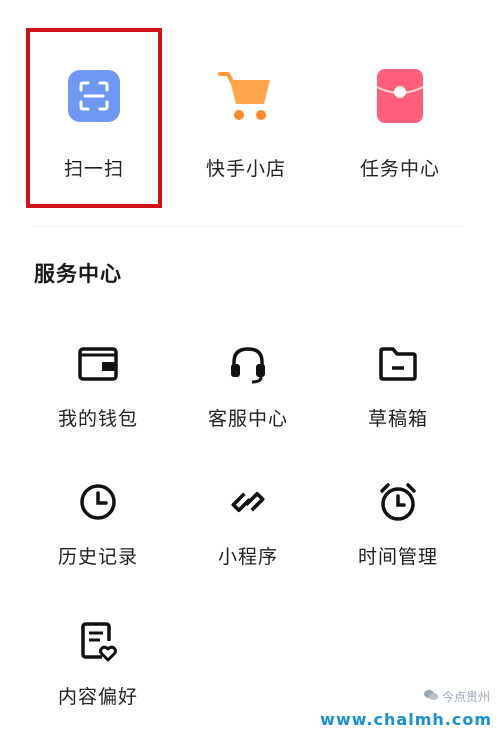  What do you see at coordinates (98, 502) in the screenshot?
I see `clock-icon` at bounding box center [98, 502].